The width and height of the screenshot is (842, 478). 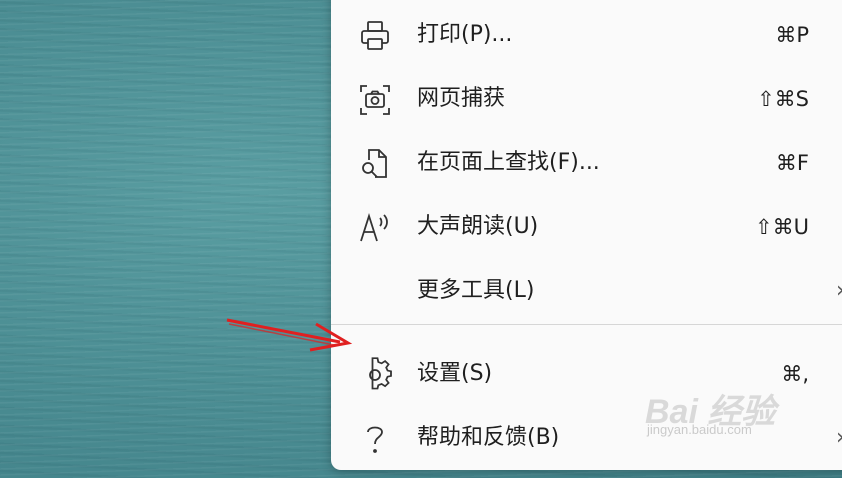 What do you see at coordinates (586, 227) in the screenshot?
I see `menu-item-read-aloud: 大声朗读(U) ⇧⌘U` at bounding box center [586, 227].